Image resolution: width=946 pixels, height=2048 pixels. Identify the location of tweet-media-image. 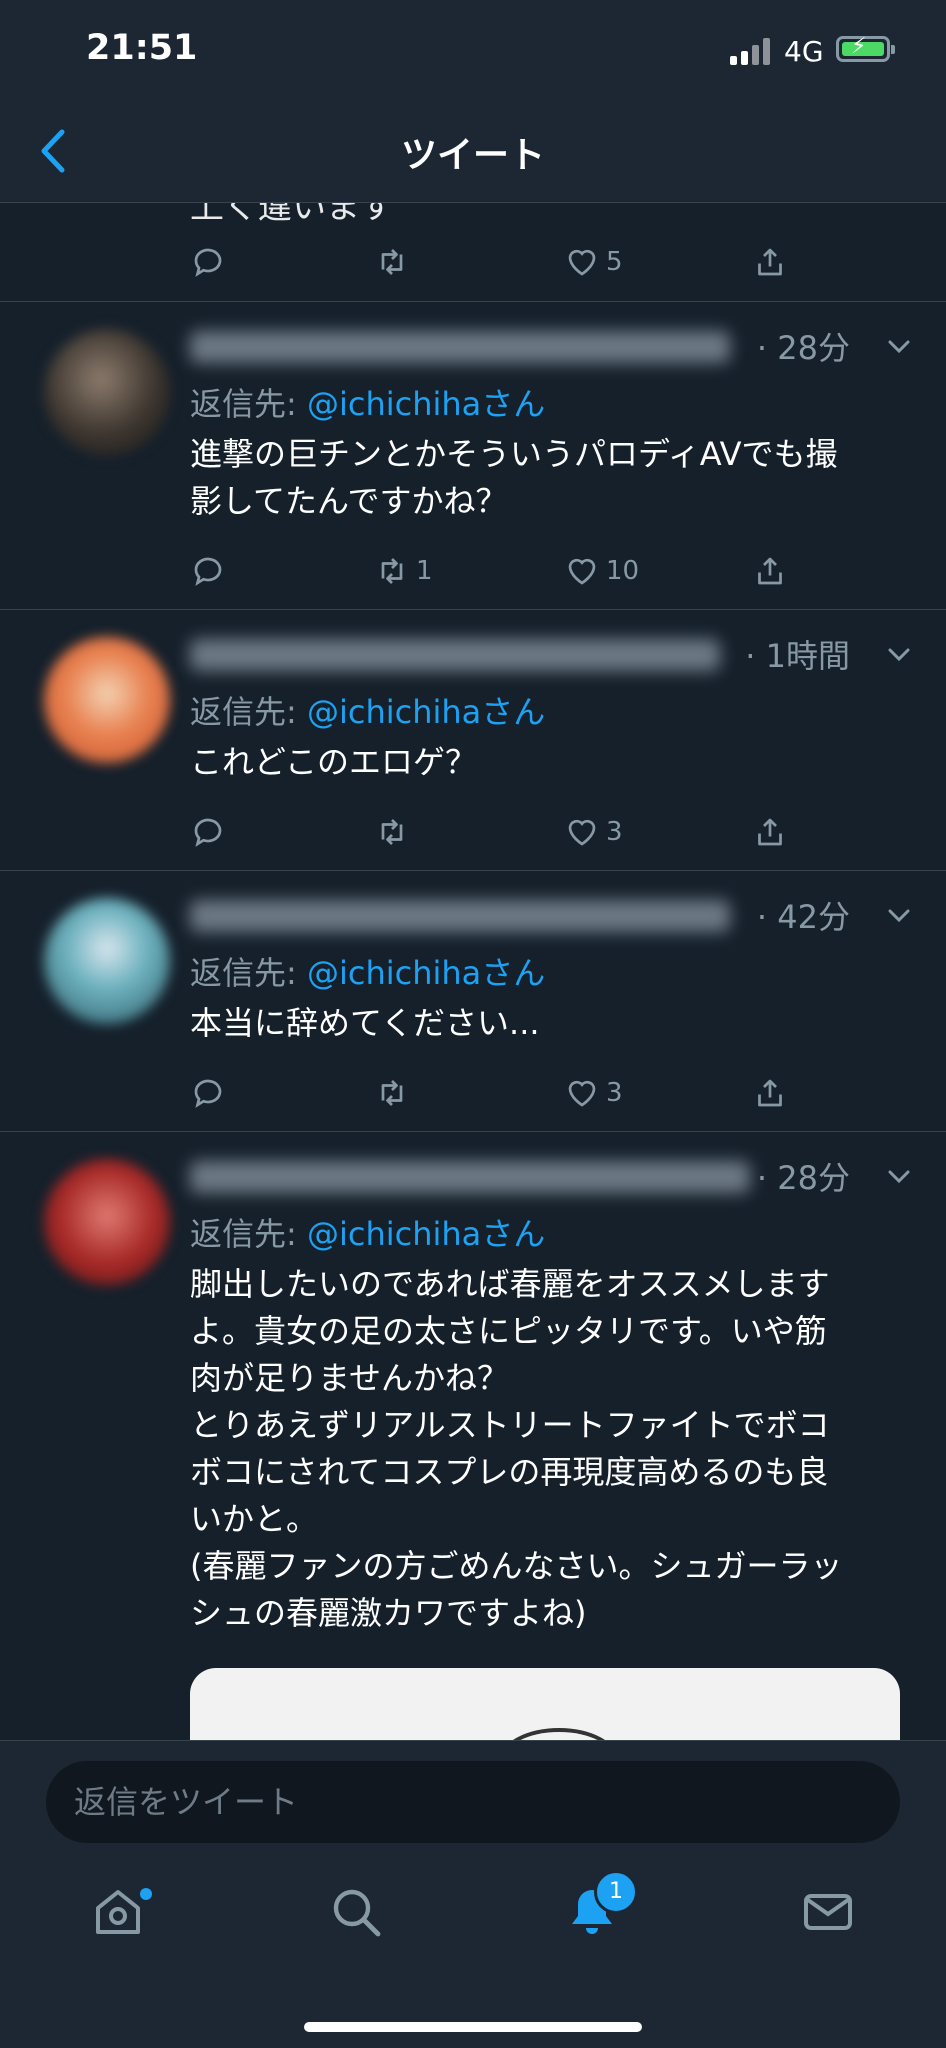
(545, 1704).